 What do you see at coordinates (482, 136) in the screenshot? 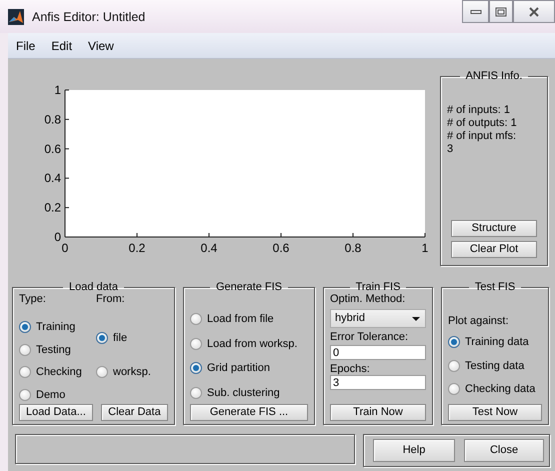
I see `info-text: # of input mfs:` at bounding box center [482, 136].